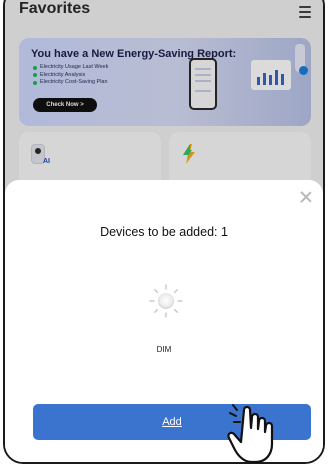  Describe the element at coordinates (164, 349) in the screenshot. I see `device-name: DIM` at that location.